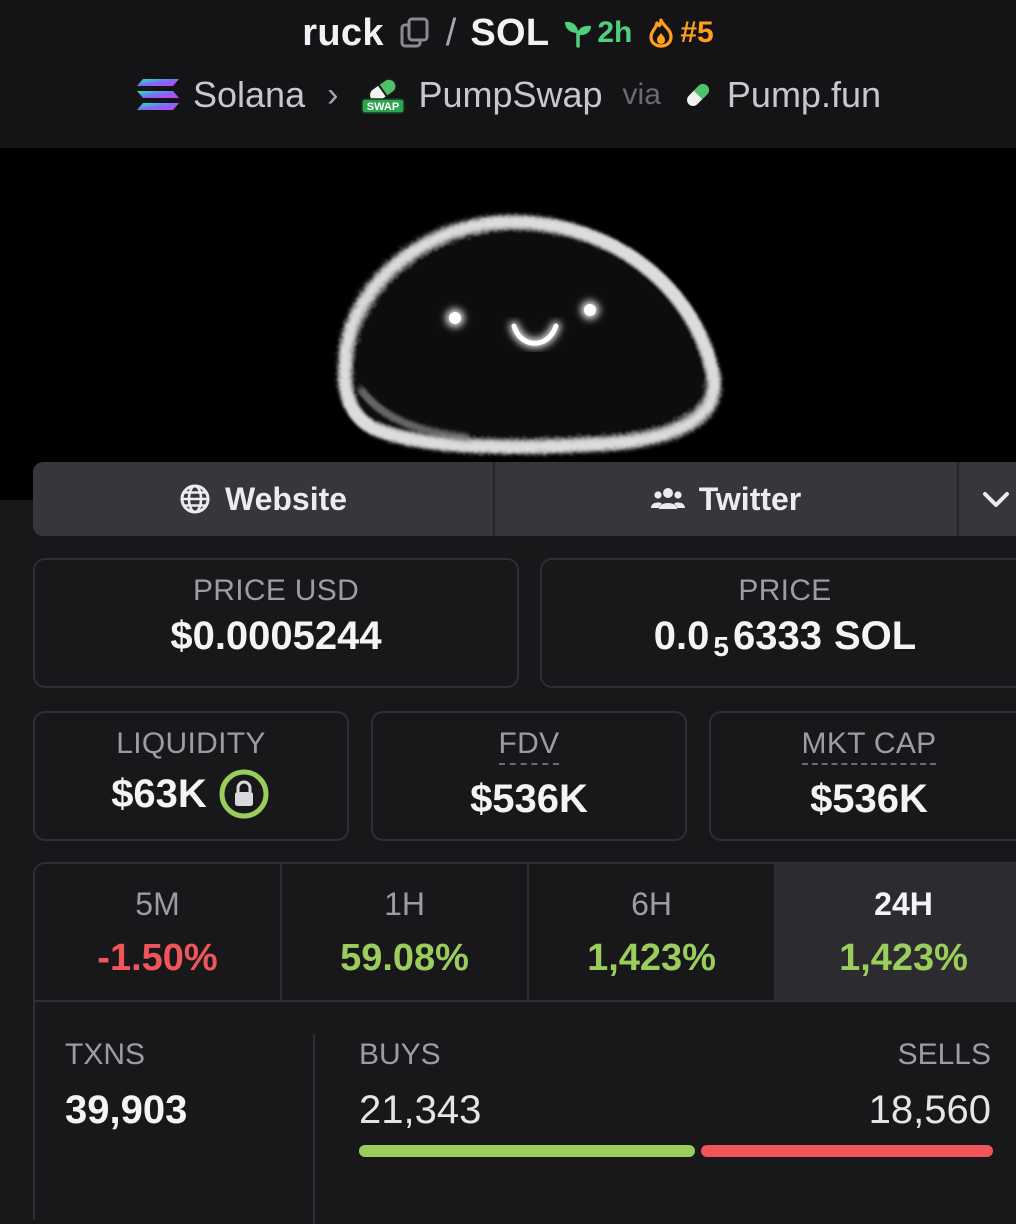  I want to click on liquidity-value-row: $63K, so click(191, 794).